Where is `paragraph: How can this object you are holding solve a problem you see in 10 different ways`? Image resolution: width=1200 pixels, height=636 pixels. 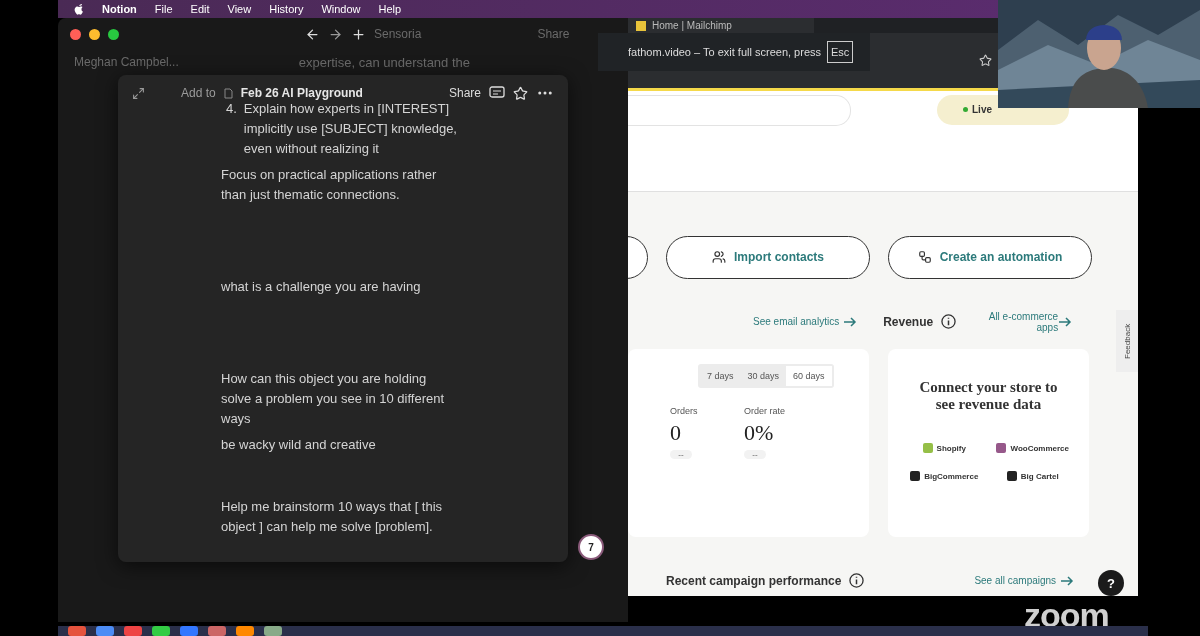 paragraph: How can this object you are holding solve a problem you see in 10 different ways is located at coordinates (333, 399).